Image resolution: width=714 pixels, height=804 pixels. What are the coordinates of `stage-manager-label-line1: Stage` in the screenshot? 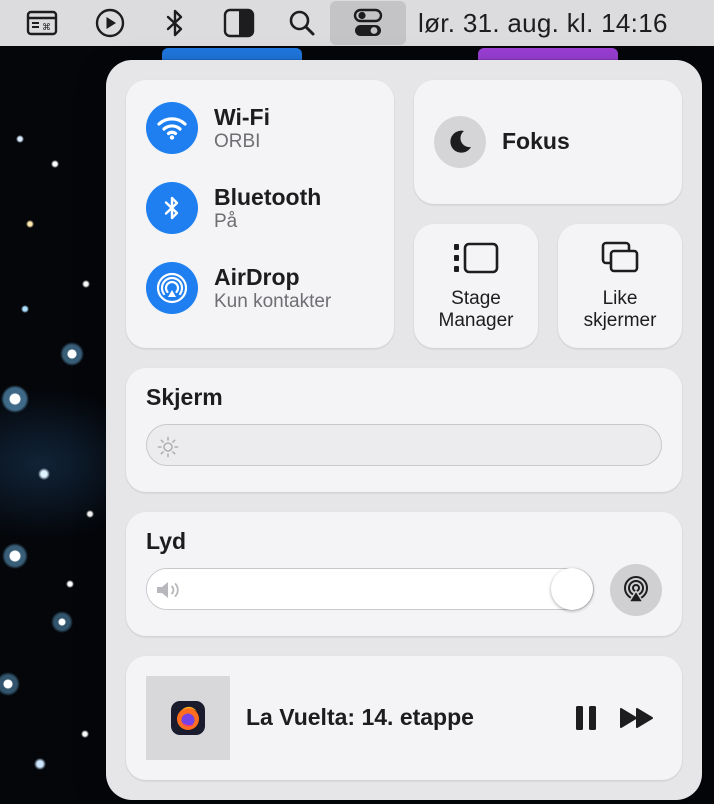 It's located at (476, 298).